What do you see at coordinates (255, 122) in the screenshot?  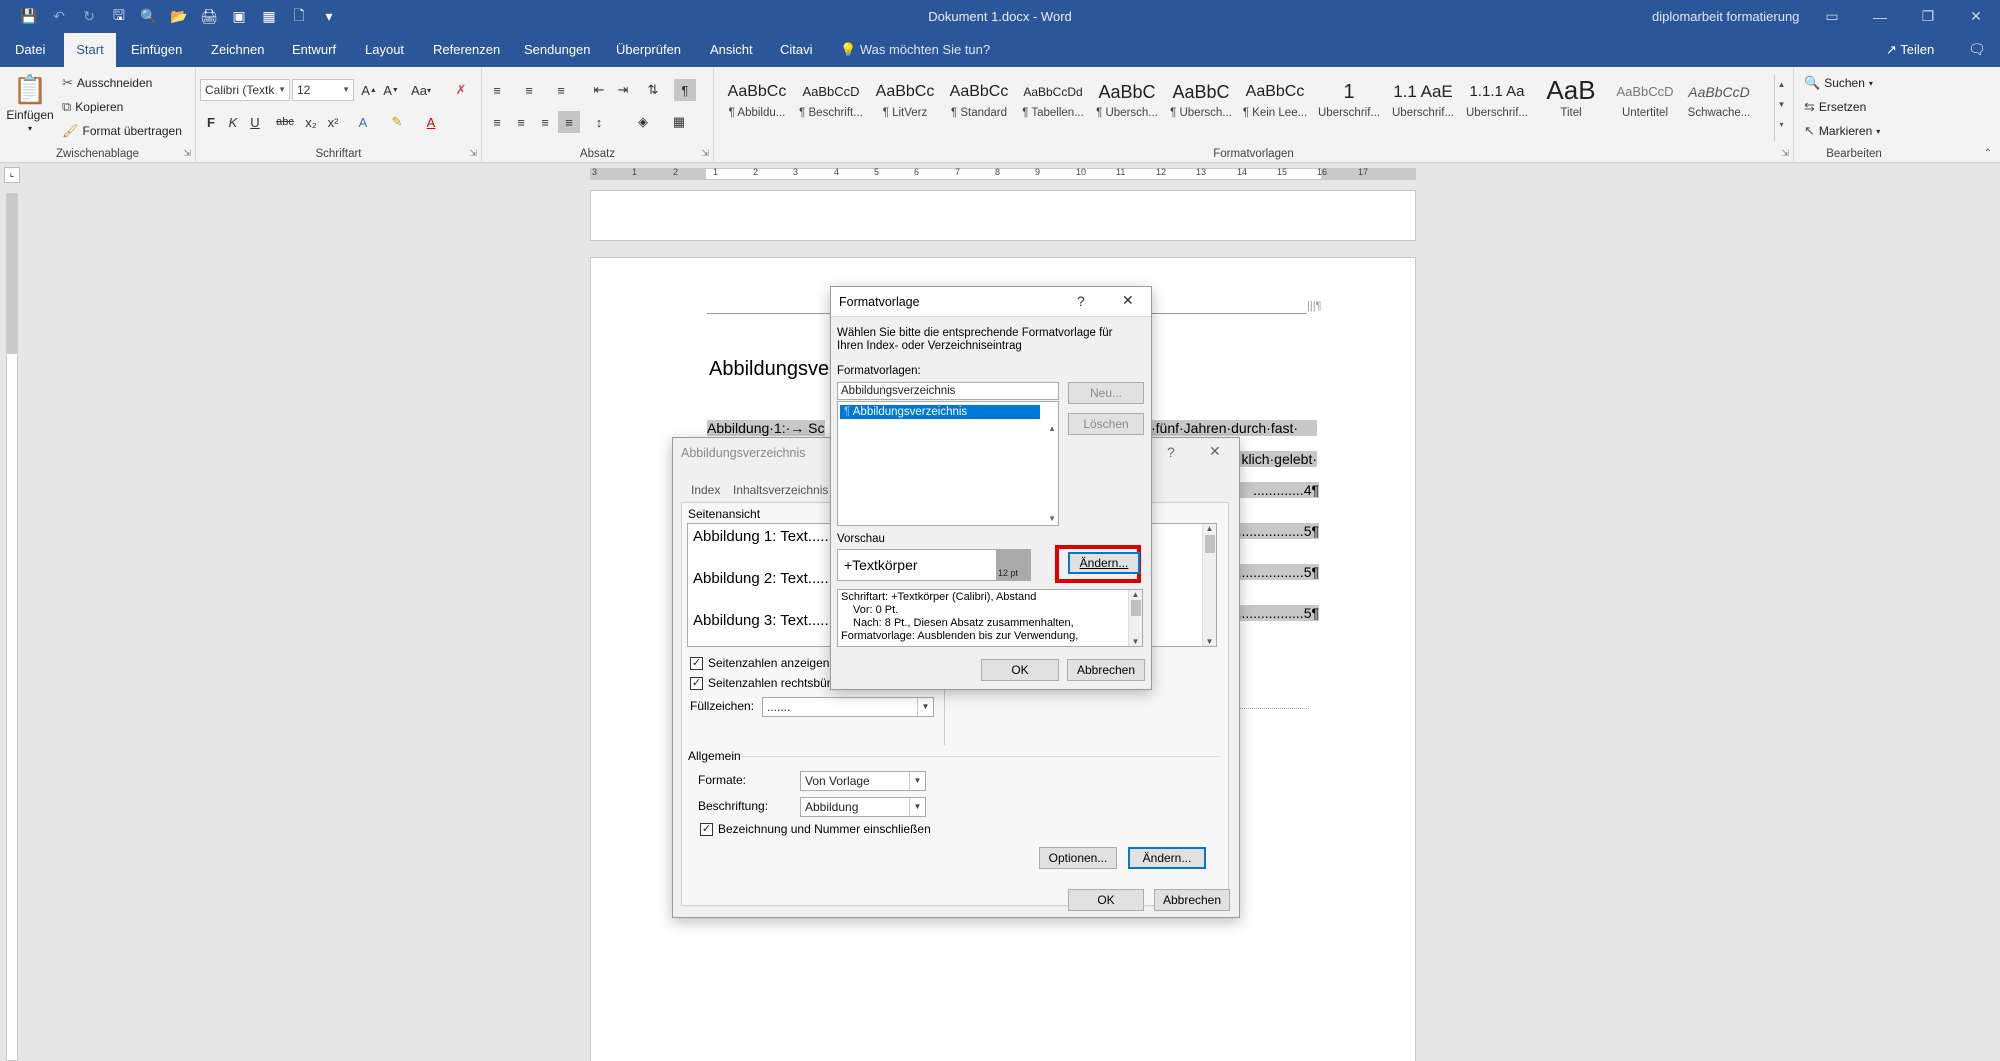 I see `underline-button: U` at bounding box center [255, 122].